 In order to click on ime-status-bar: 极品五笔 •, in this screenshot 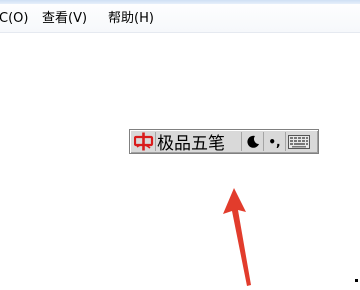, I will do `click(224, 141)`.